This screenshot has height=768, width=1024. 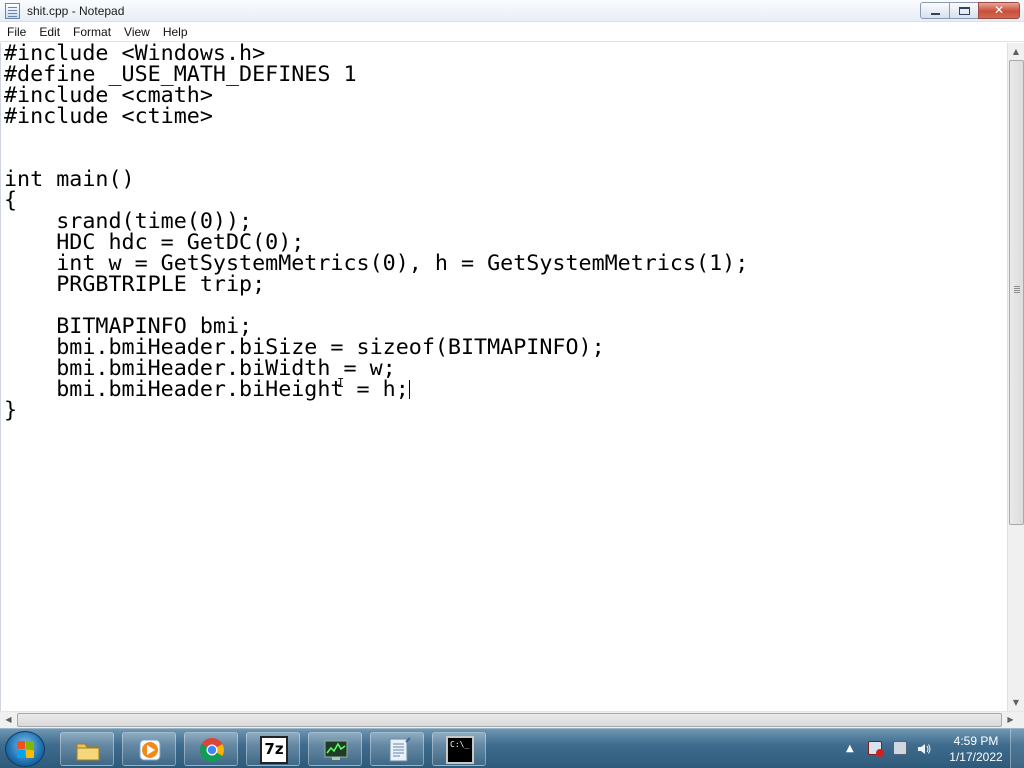 I want to click on clock-date: 1/17/2022, so click(x=976, y=757).